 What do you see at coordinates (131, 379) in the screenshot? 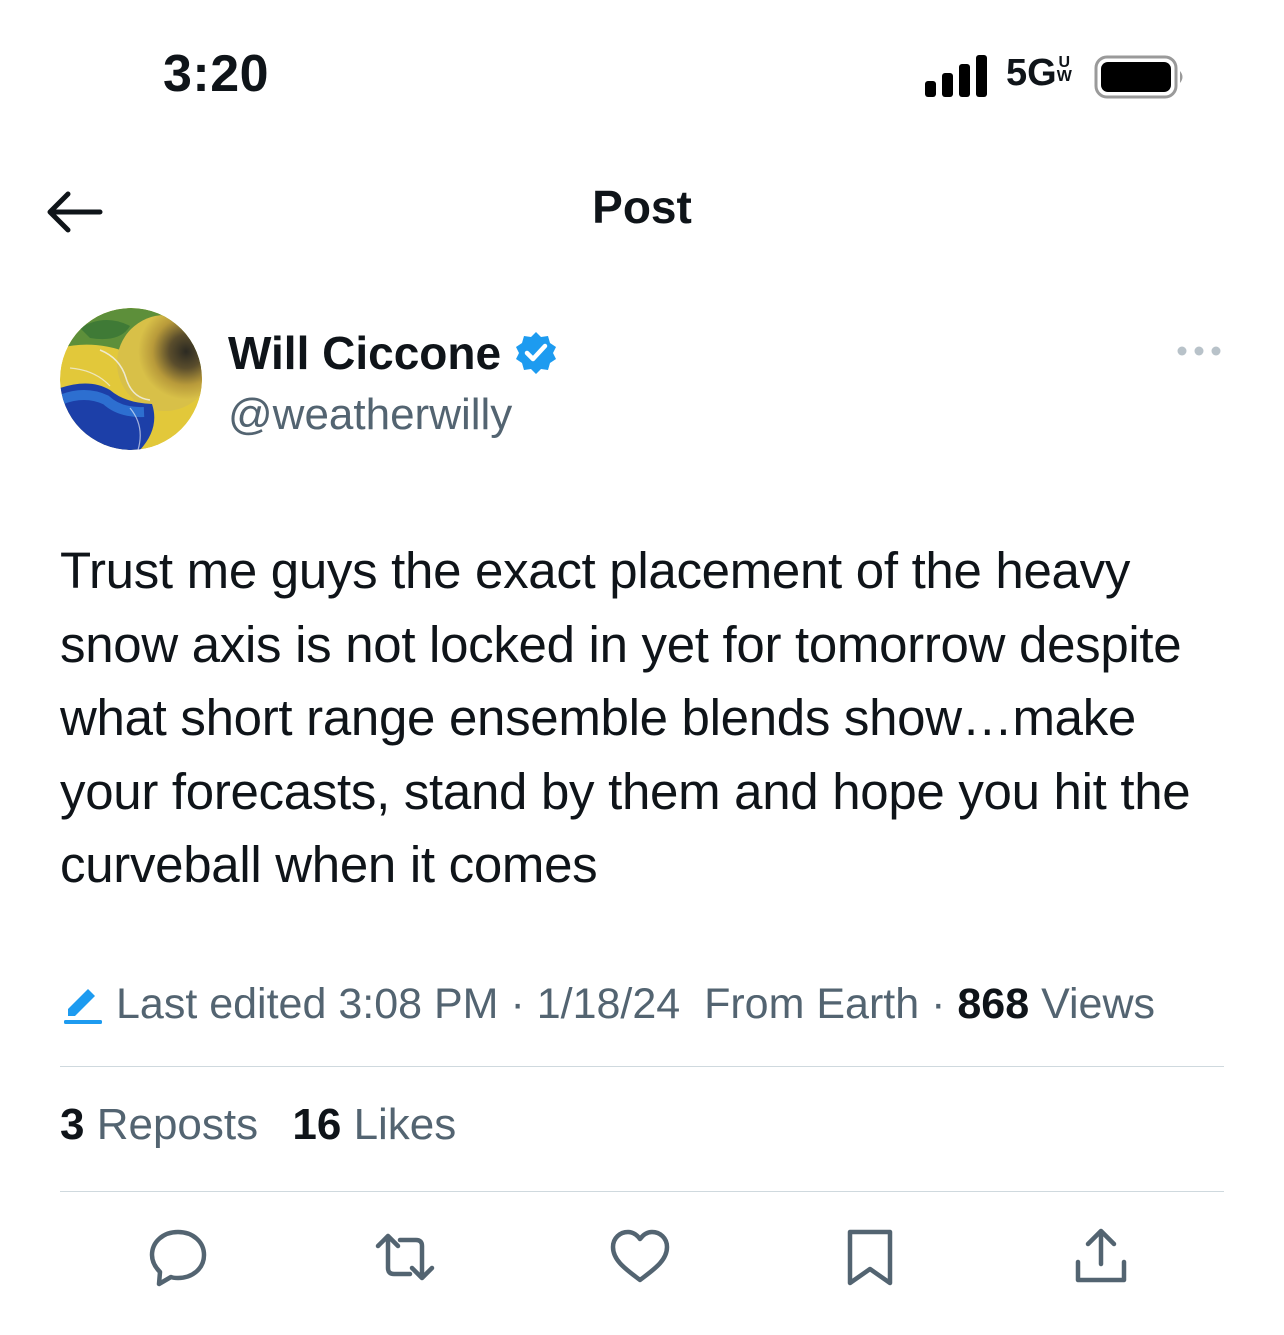
I see `avatar` at bounding box center [131, 379].